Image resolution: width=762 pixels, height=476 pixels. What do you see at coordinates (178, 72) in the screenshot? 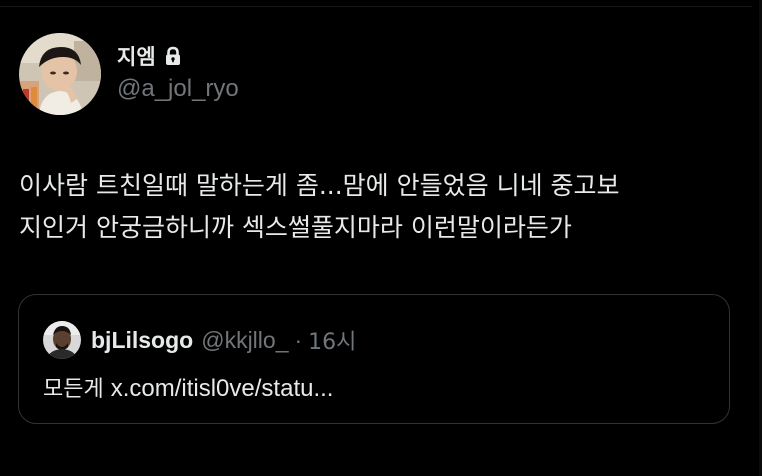
I see `author-names: 지엠 @a_jol_ryo` at bounding box center [178, 72].